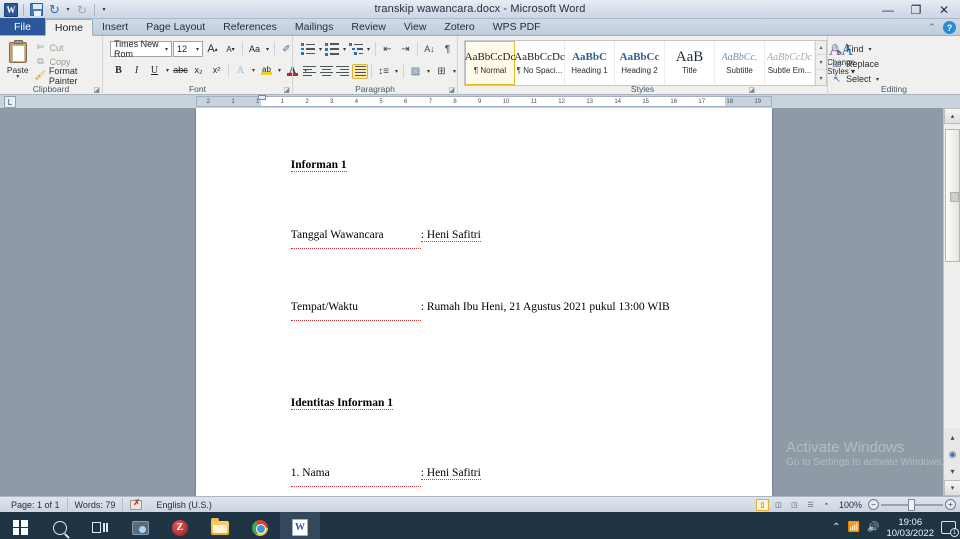 The image size is (960, 539). I want to click on zoom-in-button: +, so click(950, 504).